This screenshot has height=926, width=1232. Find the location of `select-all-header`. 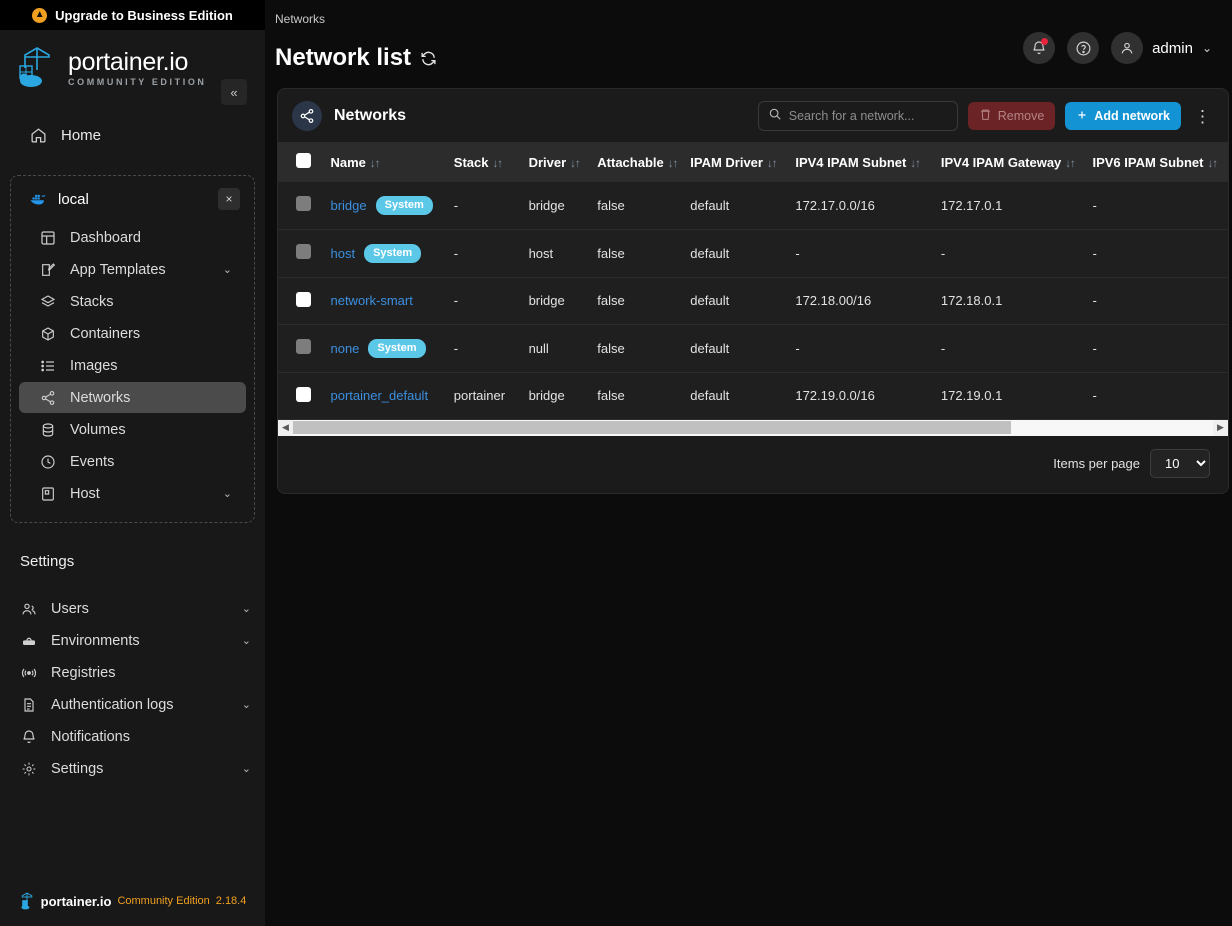

select-all-header is located at coordinates (301, 162).